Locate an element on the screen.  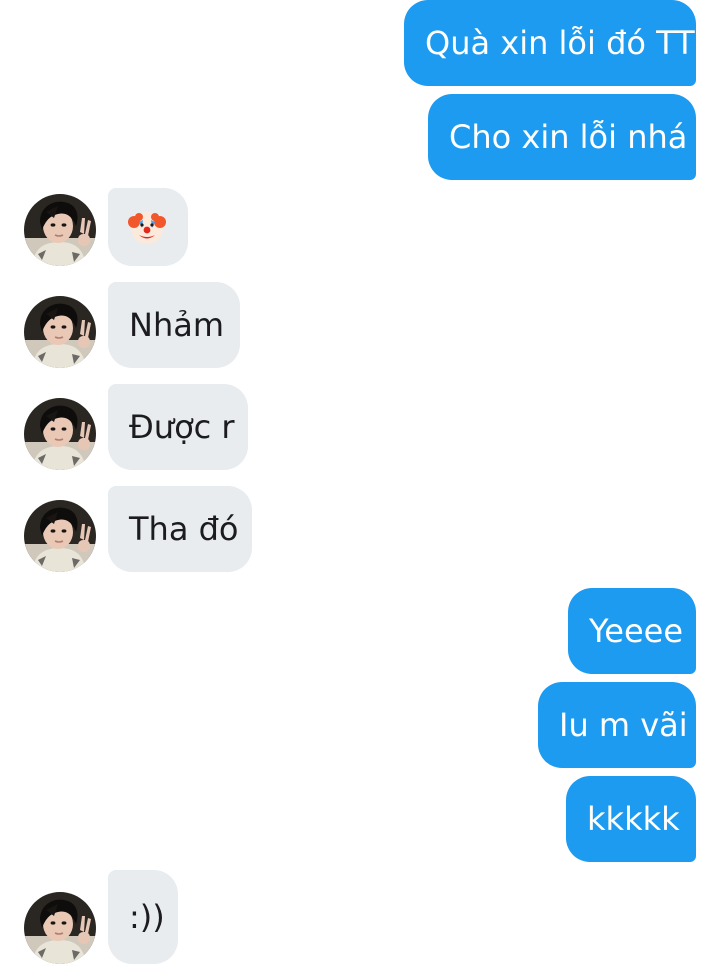
message-text: :)) is located at coordinates (147, 917).